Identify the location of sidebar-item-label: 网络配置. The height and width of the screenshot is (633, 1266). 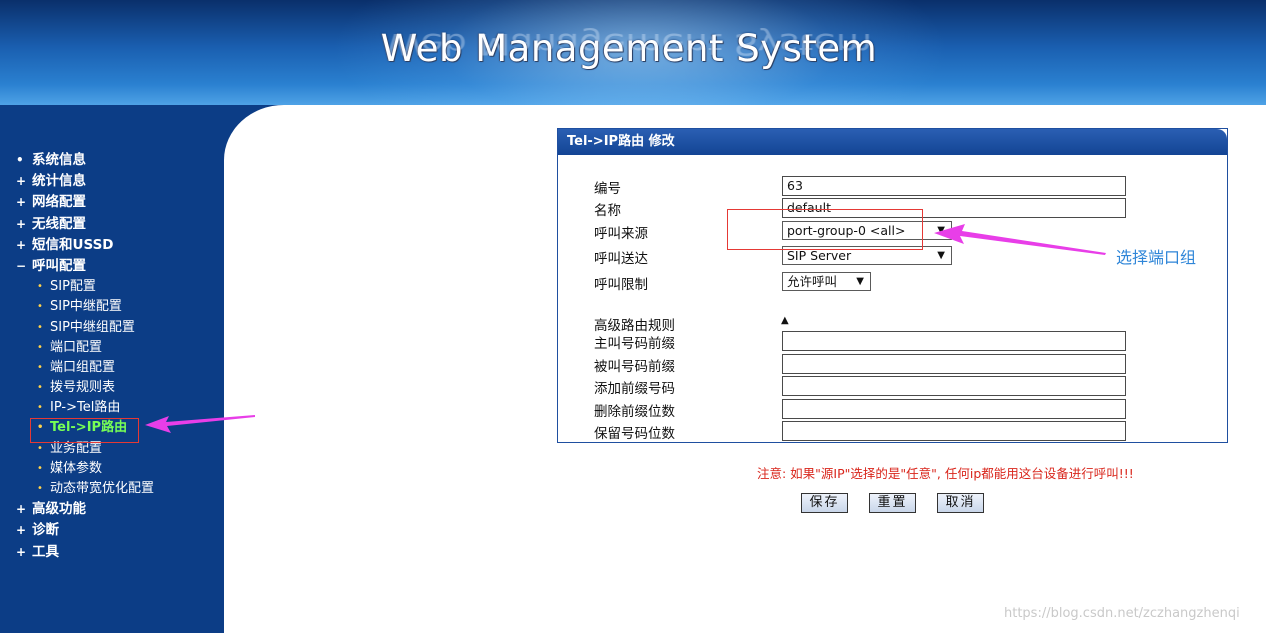
(59, 202).